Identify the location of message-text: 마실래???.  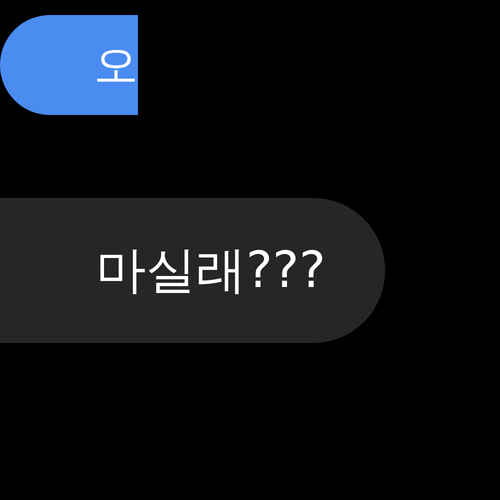
(211, 270).